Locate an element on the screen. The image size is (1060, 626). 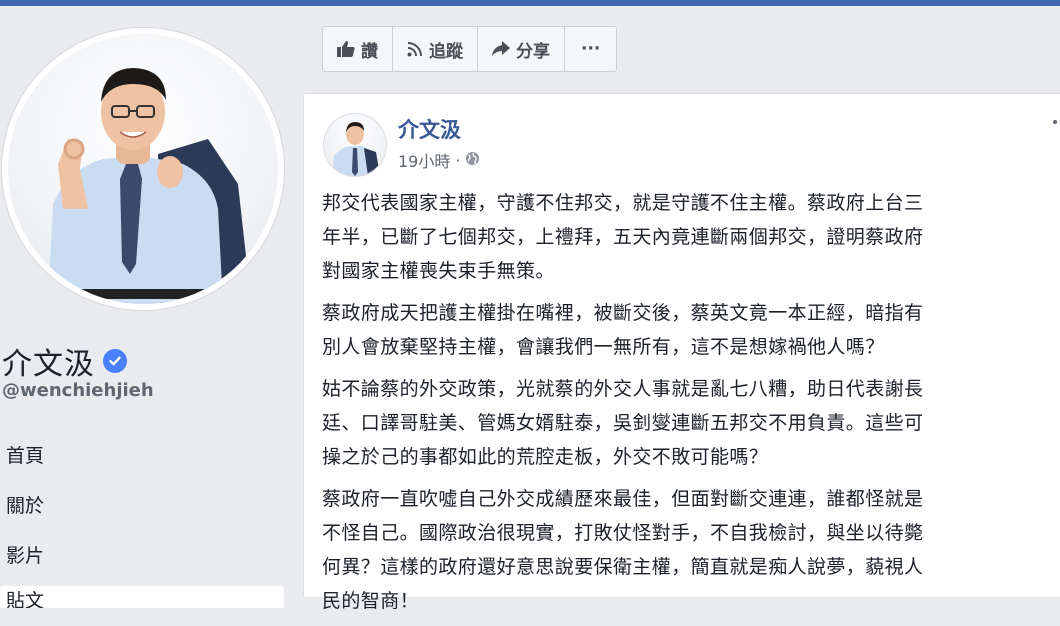
more-button: ··· is located at coordinates (590, 49).